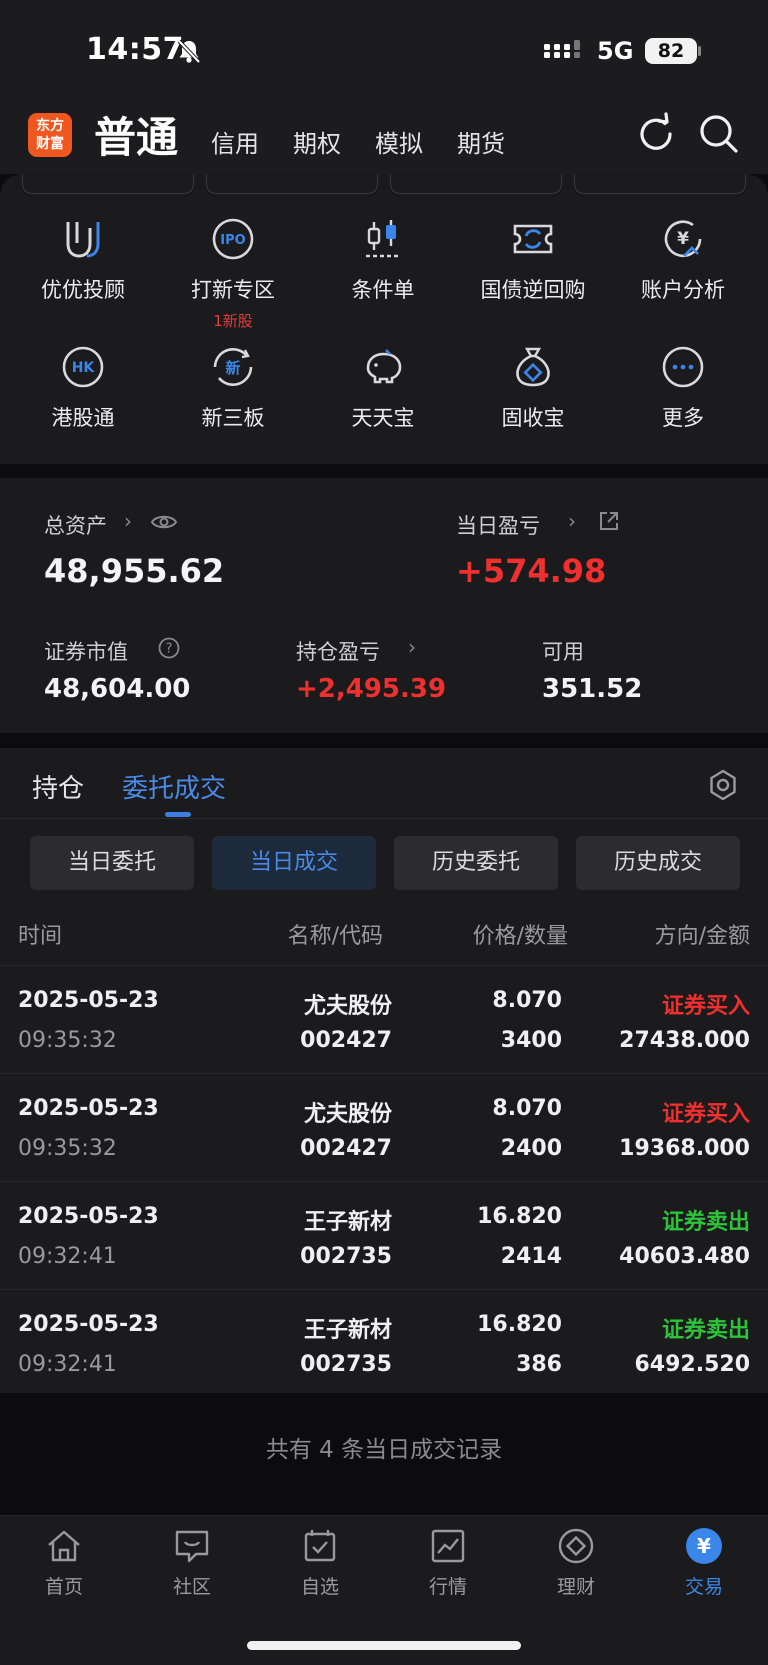 This screenshot has height=1665, width=768. I want to click on grid-item-more: 更多, so click(683, 388).